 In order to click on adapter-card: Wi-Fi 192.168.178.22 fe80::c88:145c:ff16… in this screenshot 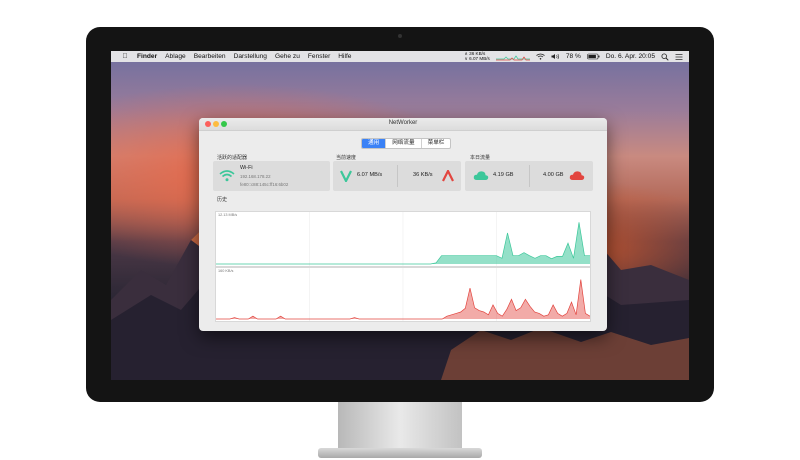, I will do `click(271, 176)`.